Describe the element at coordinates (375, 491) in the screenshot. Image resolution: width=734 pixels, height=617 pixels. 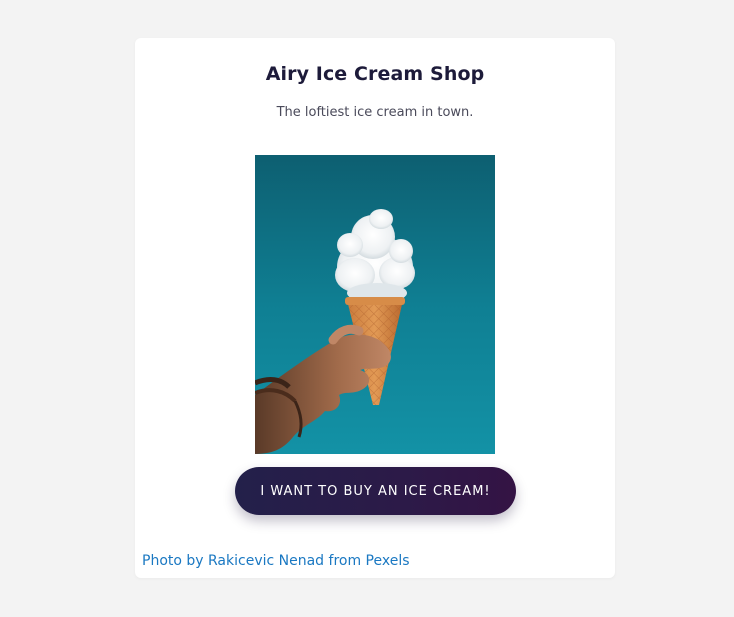
I see `buy-ice-cream-button: I WANT TO BUY AN ICE CREAM!` at that location.